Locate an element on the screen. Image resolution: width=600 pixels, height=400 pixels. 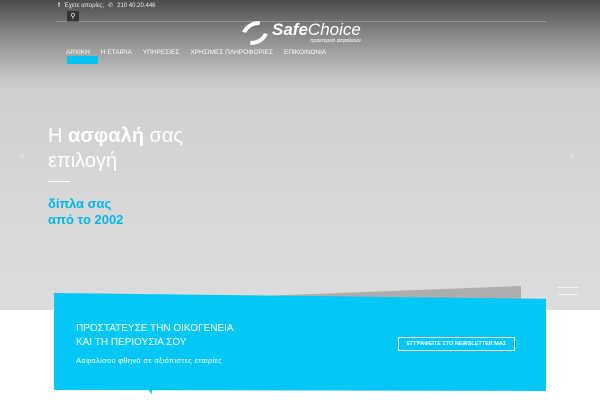
logo-name-bold: Safe is located at coordinates (290, 29).